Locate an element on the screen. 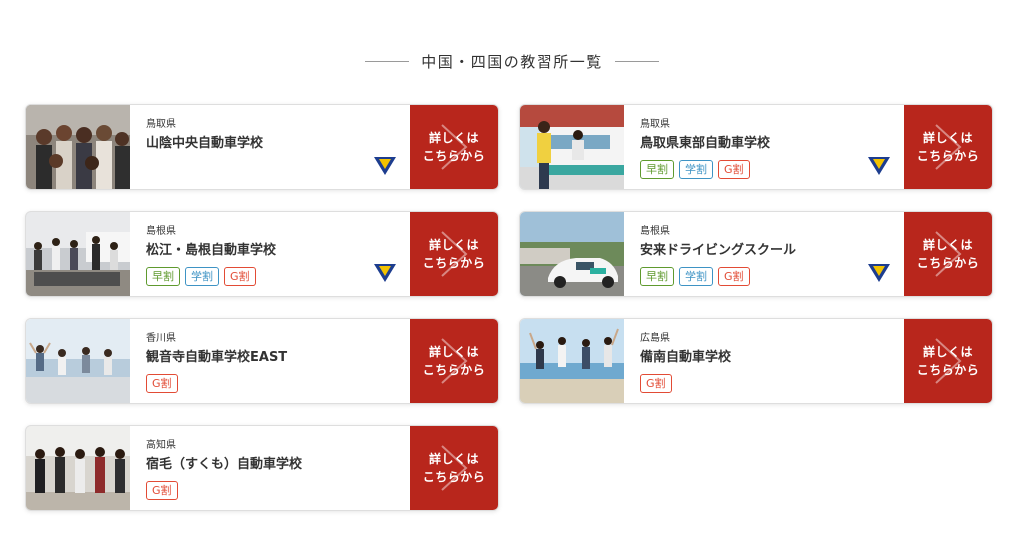 This screenshot has height=541, width=1024. school-name: 宿毛（すくも）自動車学校 is located at coordinates (224, 464).